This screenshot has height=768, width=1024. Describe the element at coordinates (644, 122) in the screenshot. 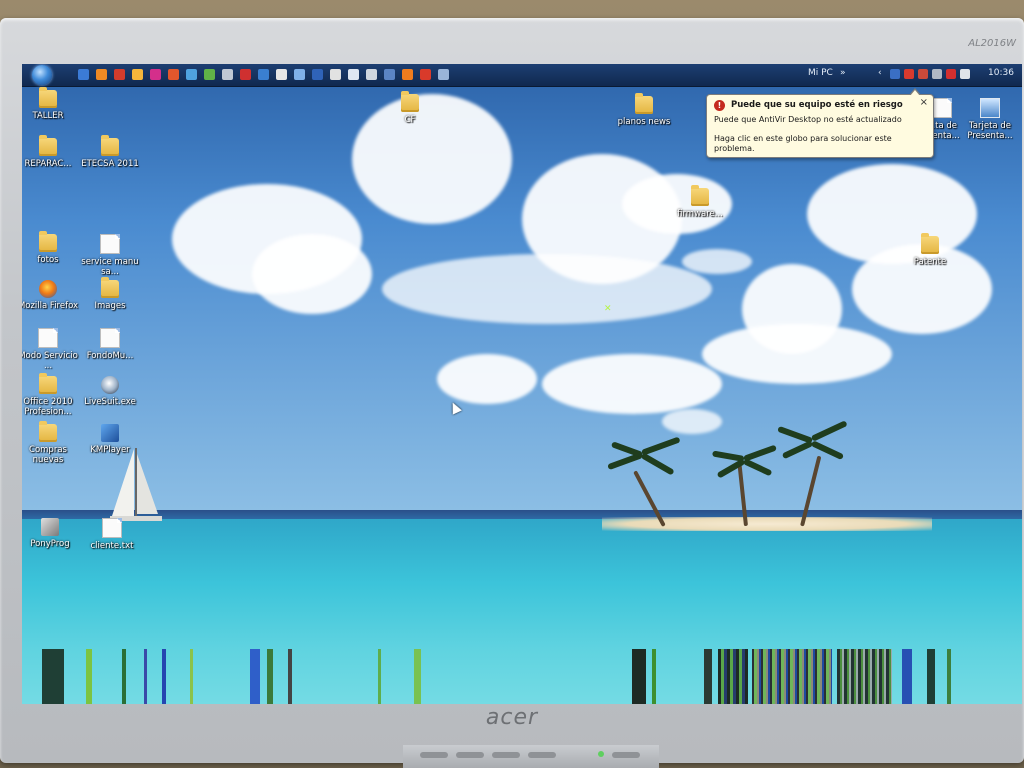

I see `desktop-icon-label: planos news` at that location.